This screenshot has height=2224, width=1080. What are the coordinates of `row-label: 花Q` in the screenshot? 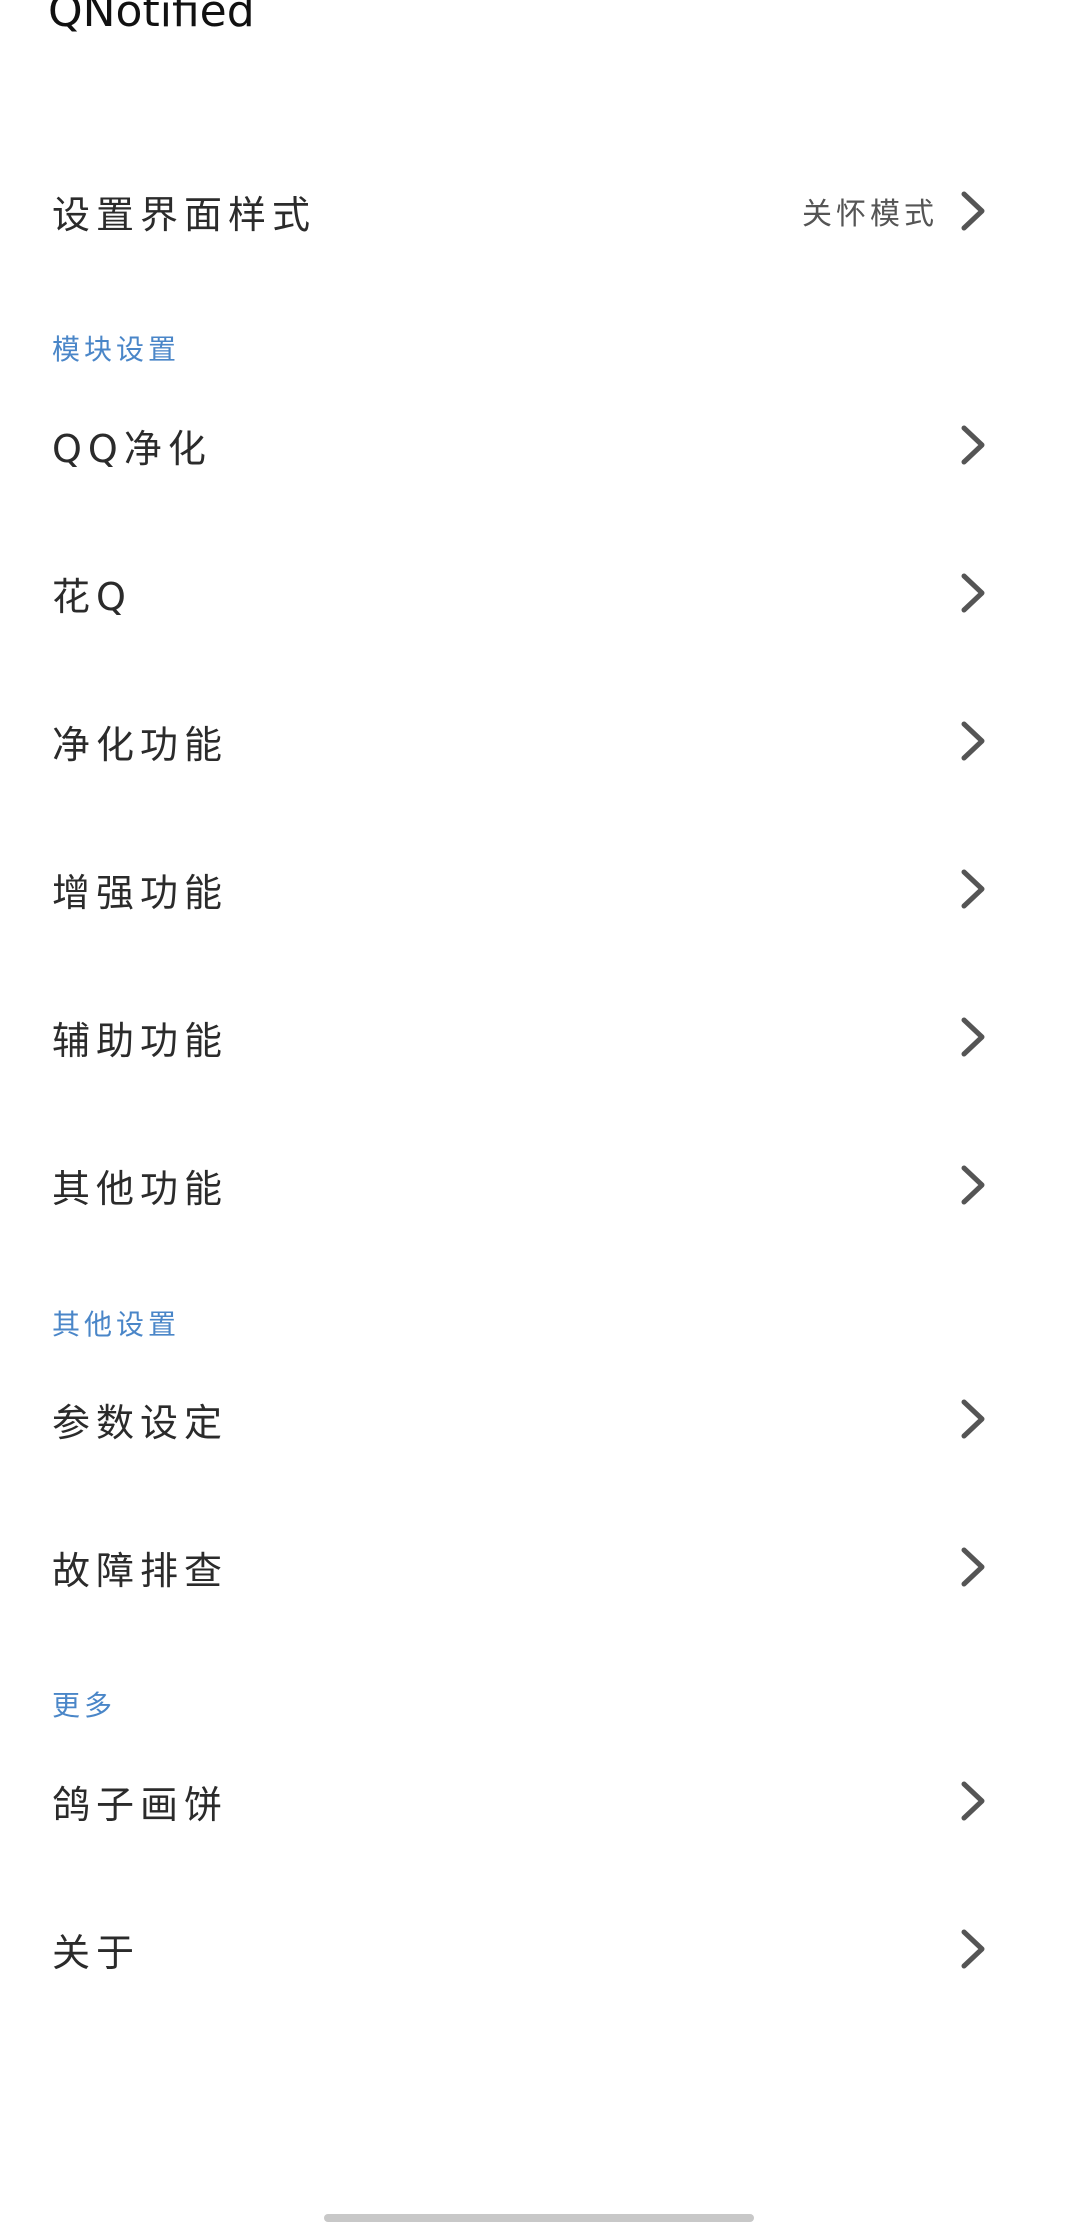 It's located at (92, 596).